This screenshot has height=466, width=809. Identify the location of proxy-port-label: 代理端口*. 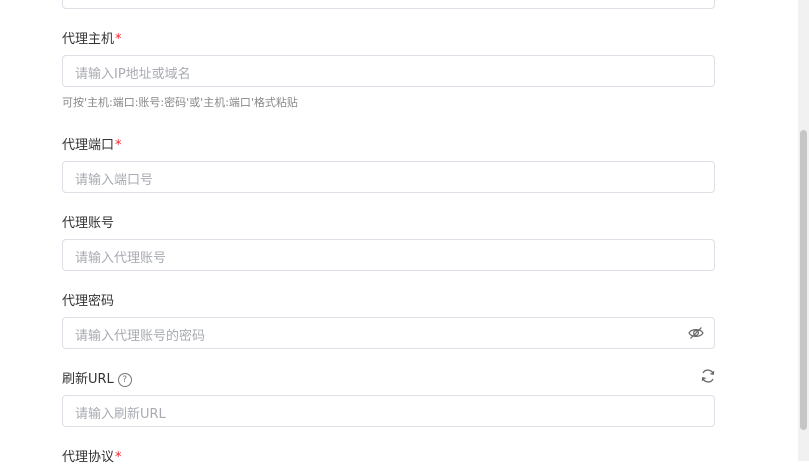
(388, 144).